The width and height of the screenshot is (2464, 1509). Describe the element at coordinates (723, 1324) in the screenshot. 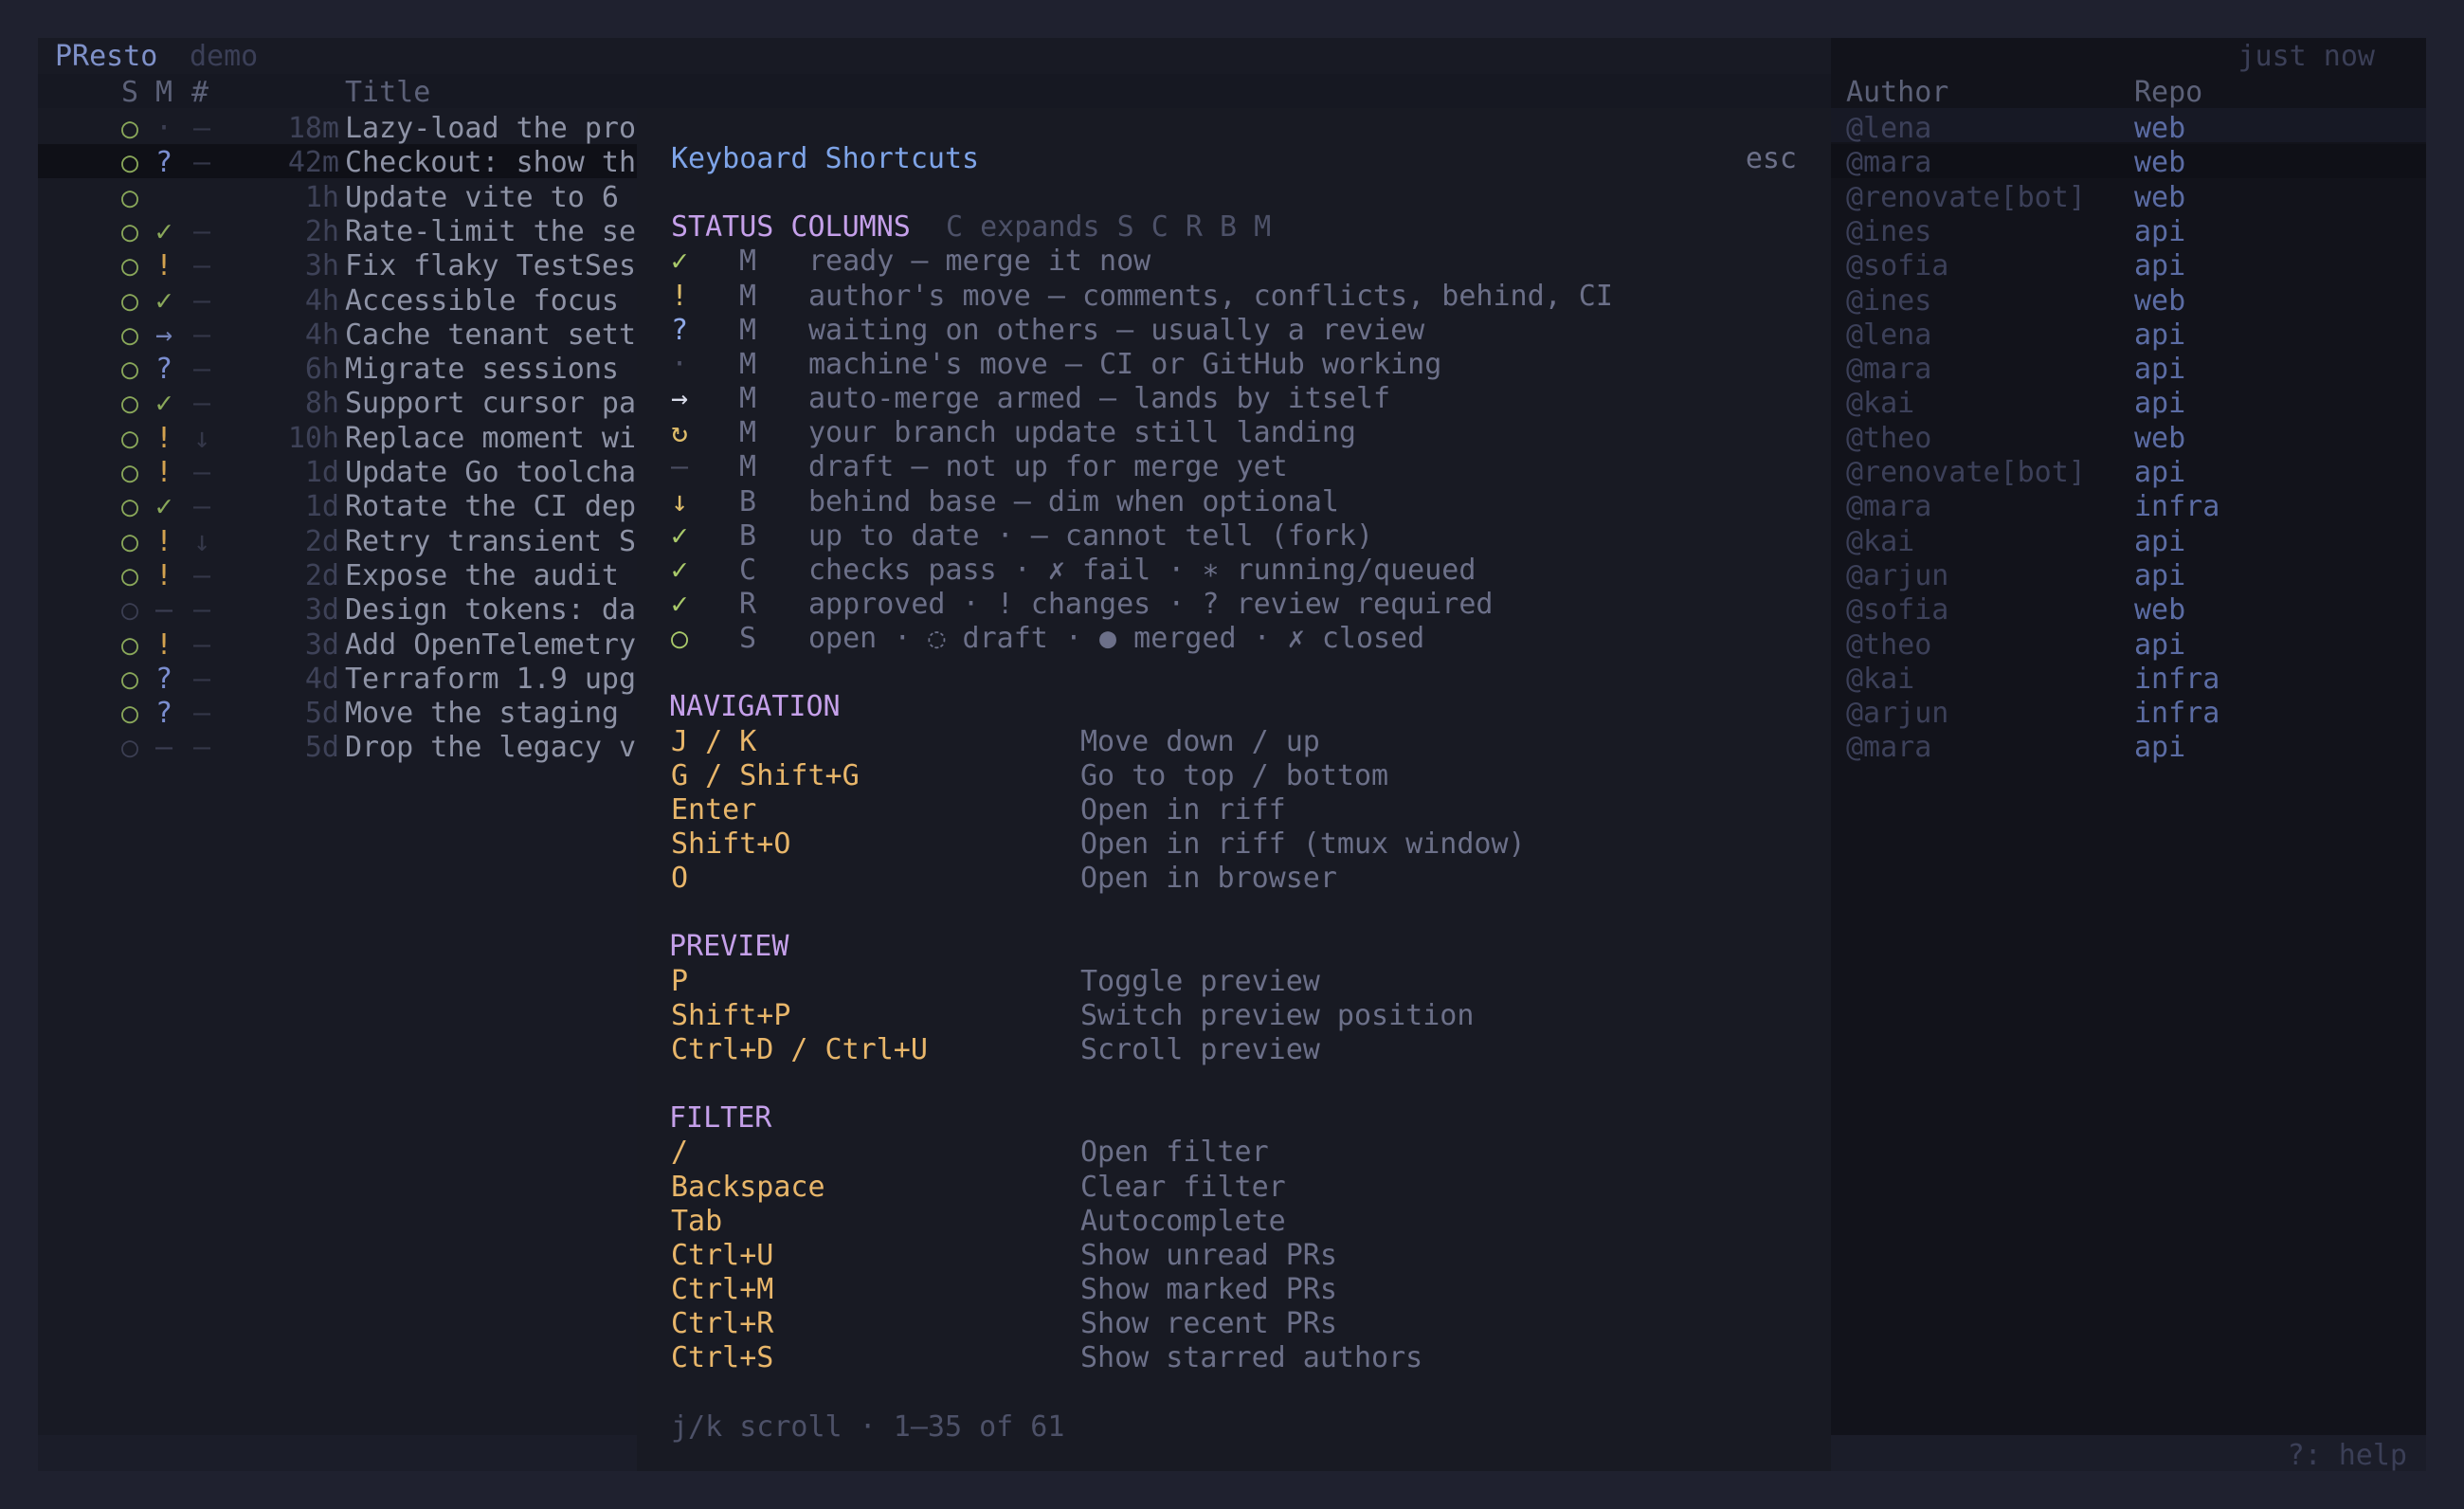

I see `shortcut-key: Ctrl+R` at that location.